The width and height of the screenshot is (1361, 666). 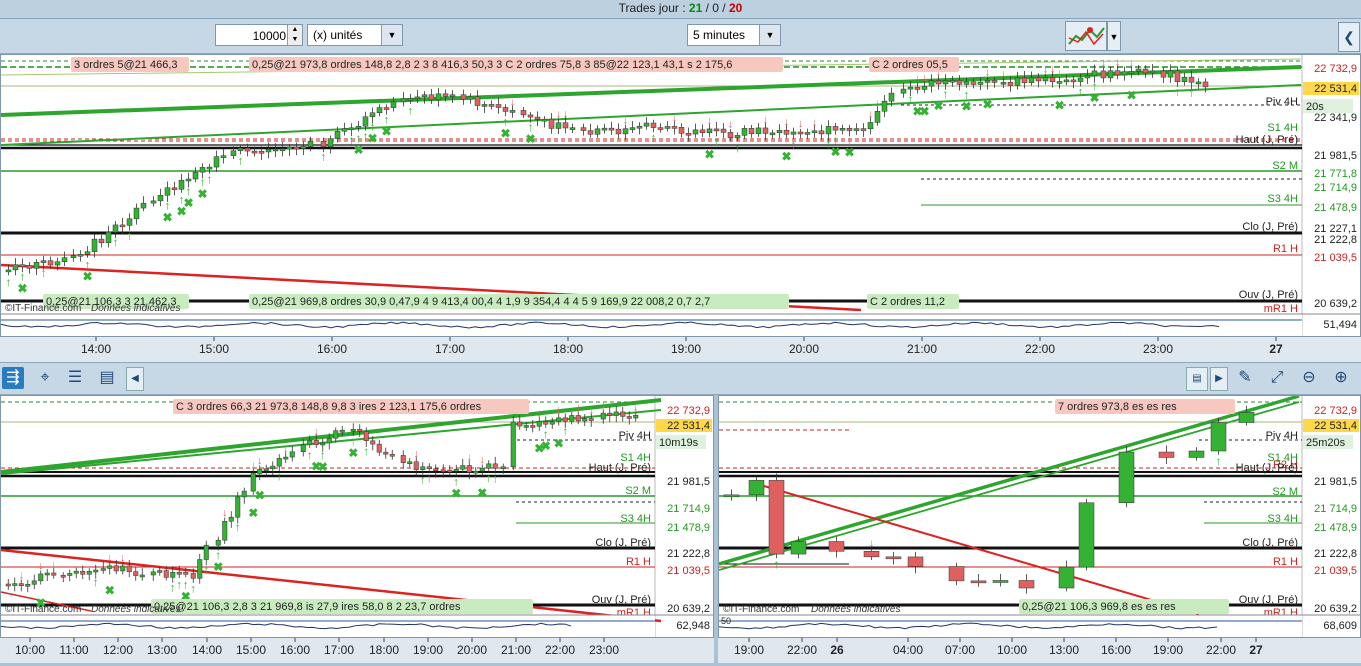 I want to click on stepper-arrows-icon: ▲ ▼, so click(x=294, y=35).